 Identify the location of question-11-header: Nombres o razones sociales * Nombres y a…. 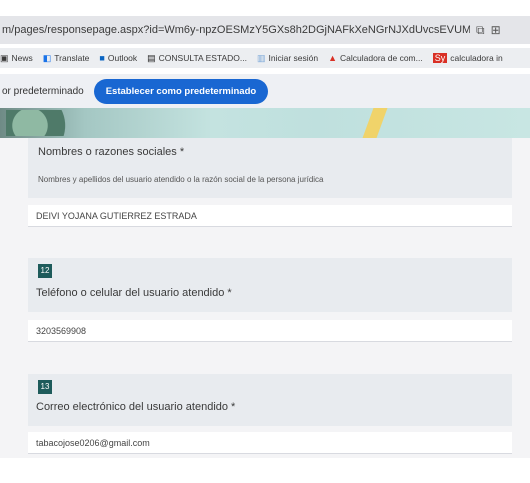
(270, 168).